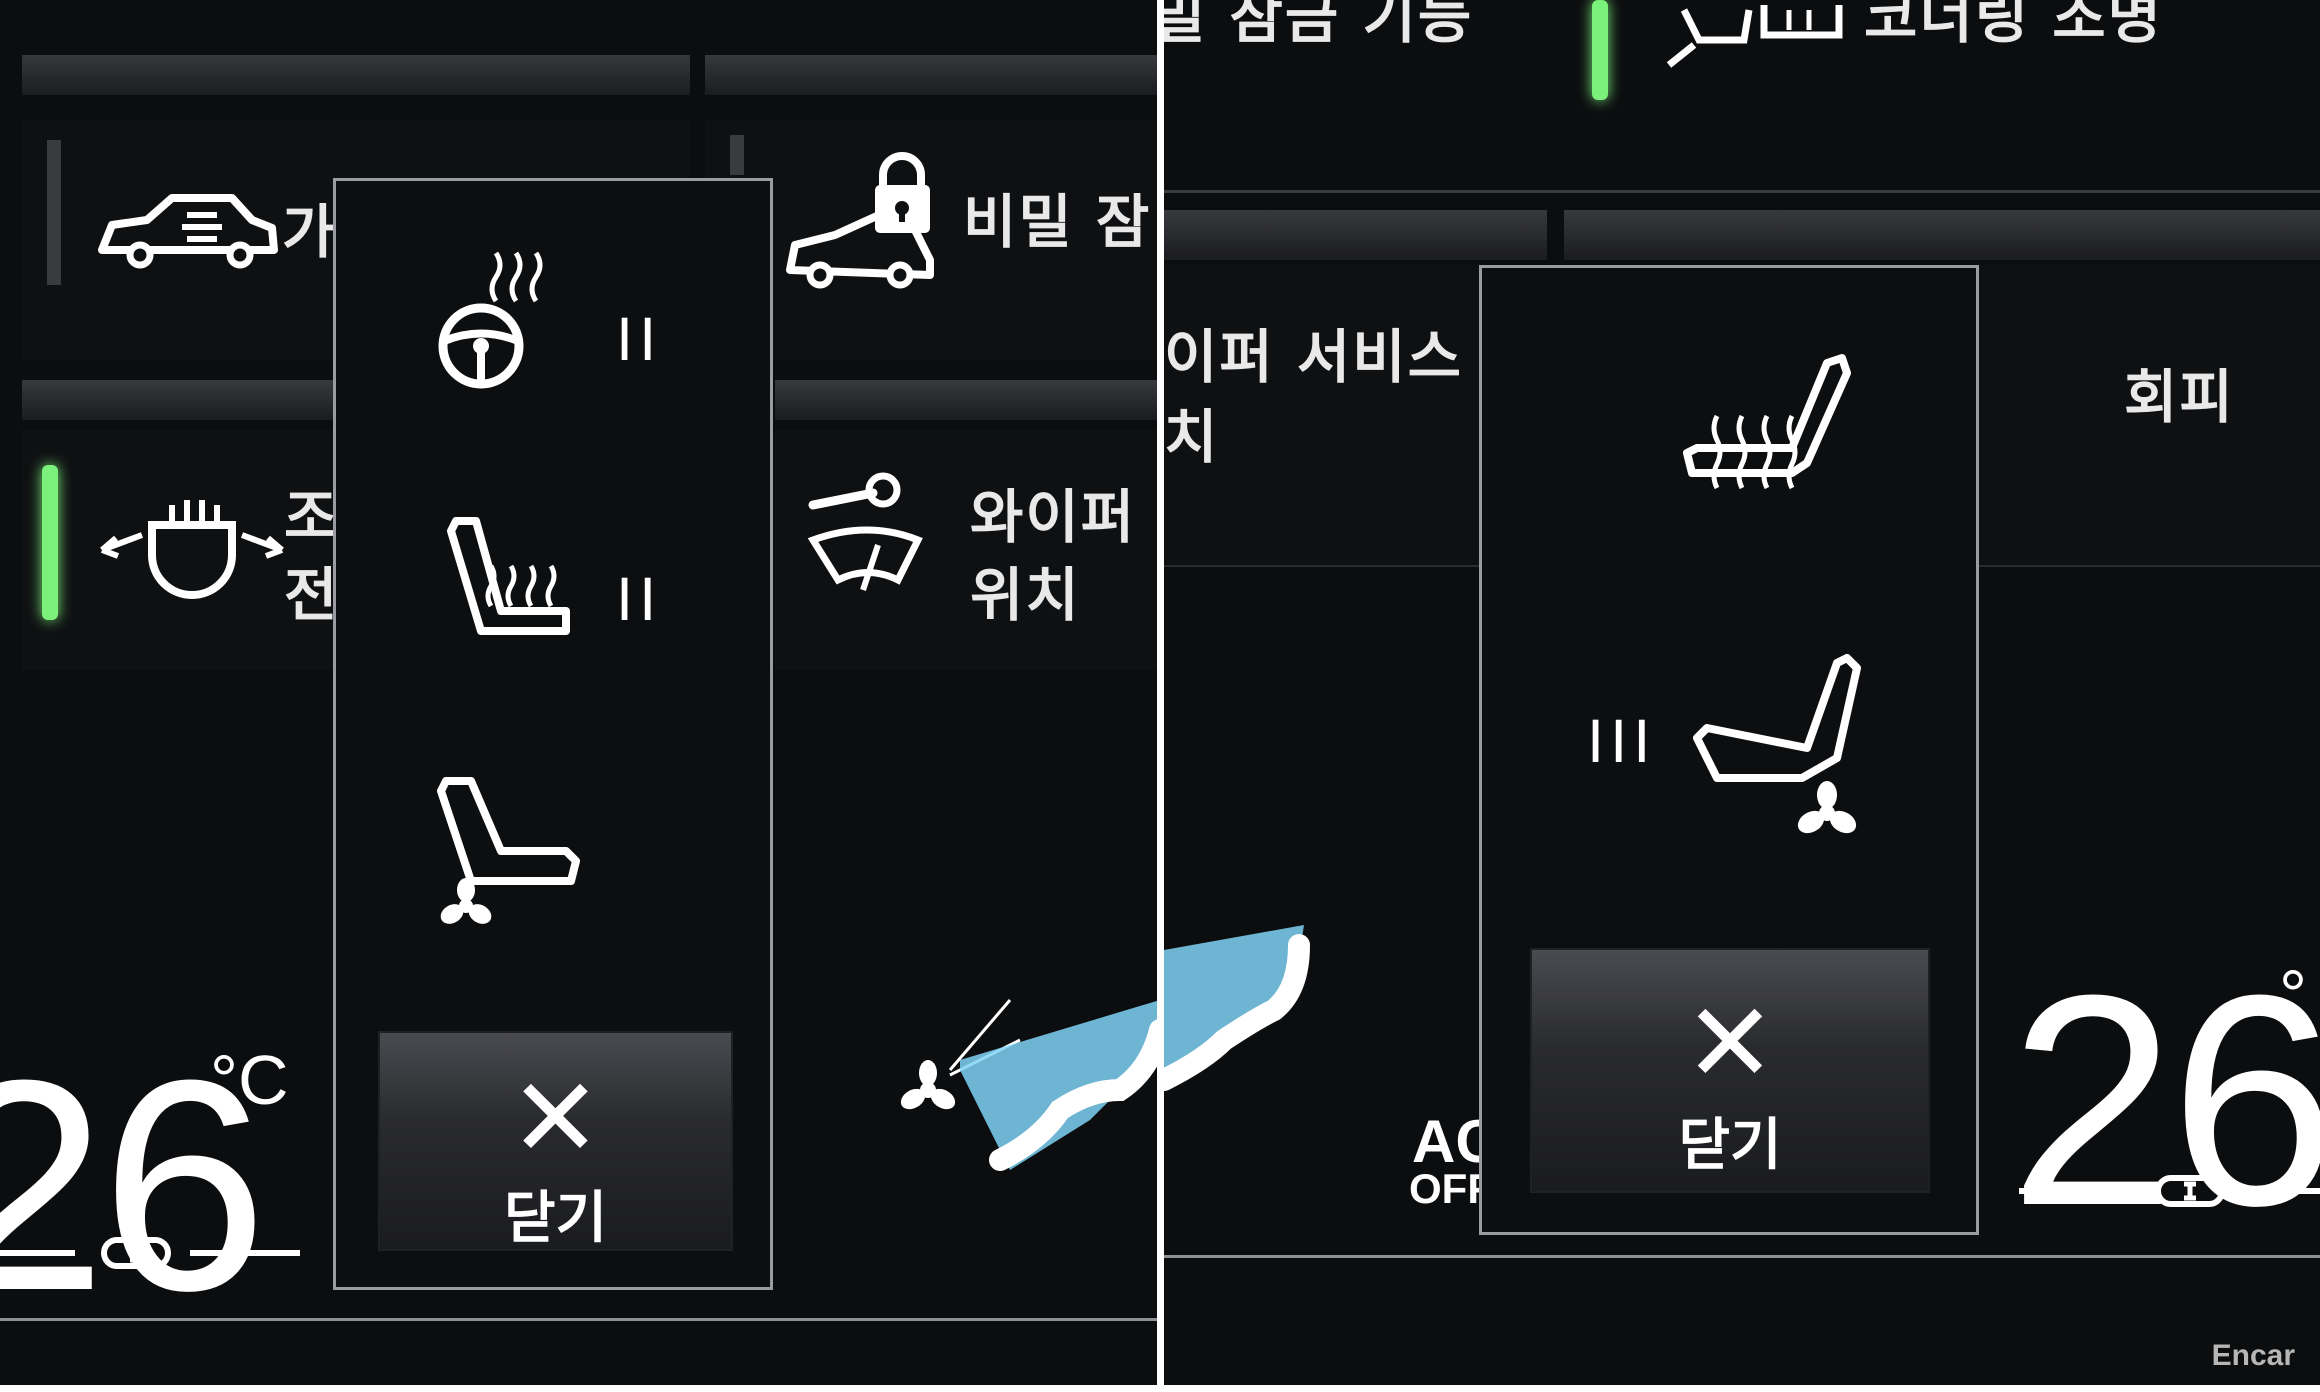 The image size is (2320, 1392). Describe the element at coordinates (1192, 437) in the screenshot. I see `wiper-service-label-line2: 치` at that location.